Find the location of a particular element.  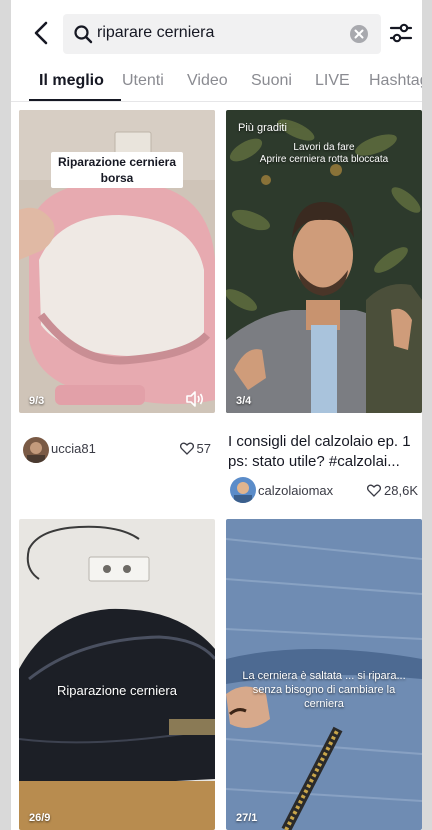

video-author-row: uccia81 57 is located at coordinates (117, 449).